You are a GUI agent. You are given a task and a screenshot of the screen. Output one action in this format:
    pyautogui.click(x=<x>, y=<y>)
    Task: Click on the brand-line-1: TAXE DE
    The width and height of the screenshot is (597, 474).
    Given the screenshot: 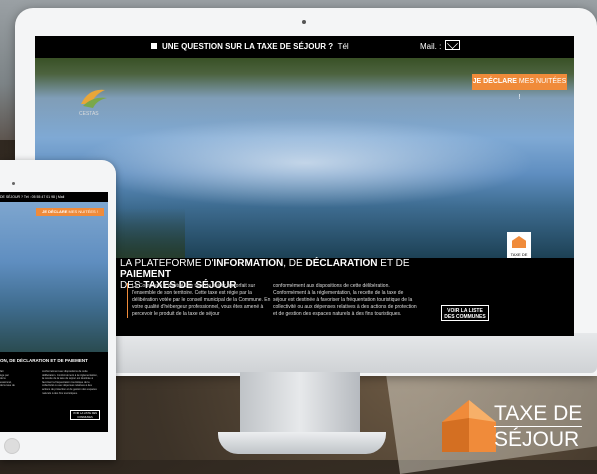 What is the action you would take?
    pyautogui.click(x=538, y=413)
    